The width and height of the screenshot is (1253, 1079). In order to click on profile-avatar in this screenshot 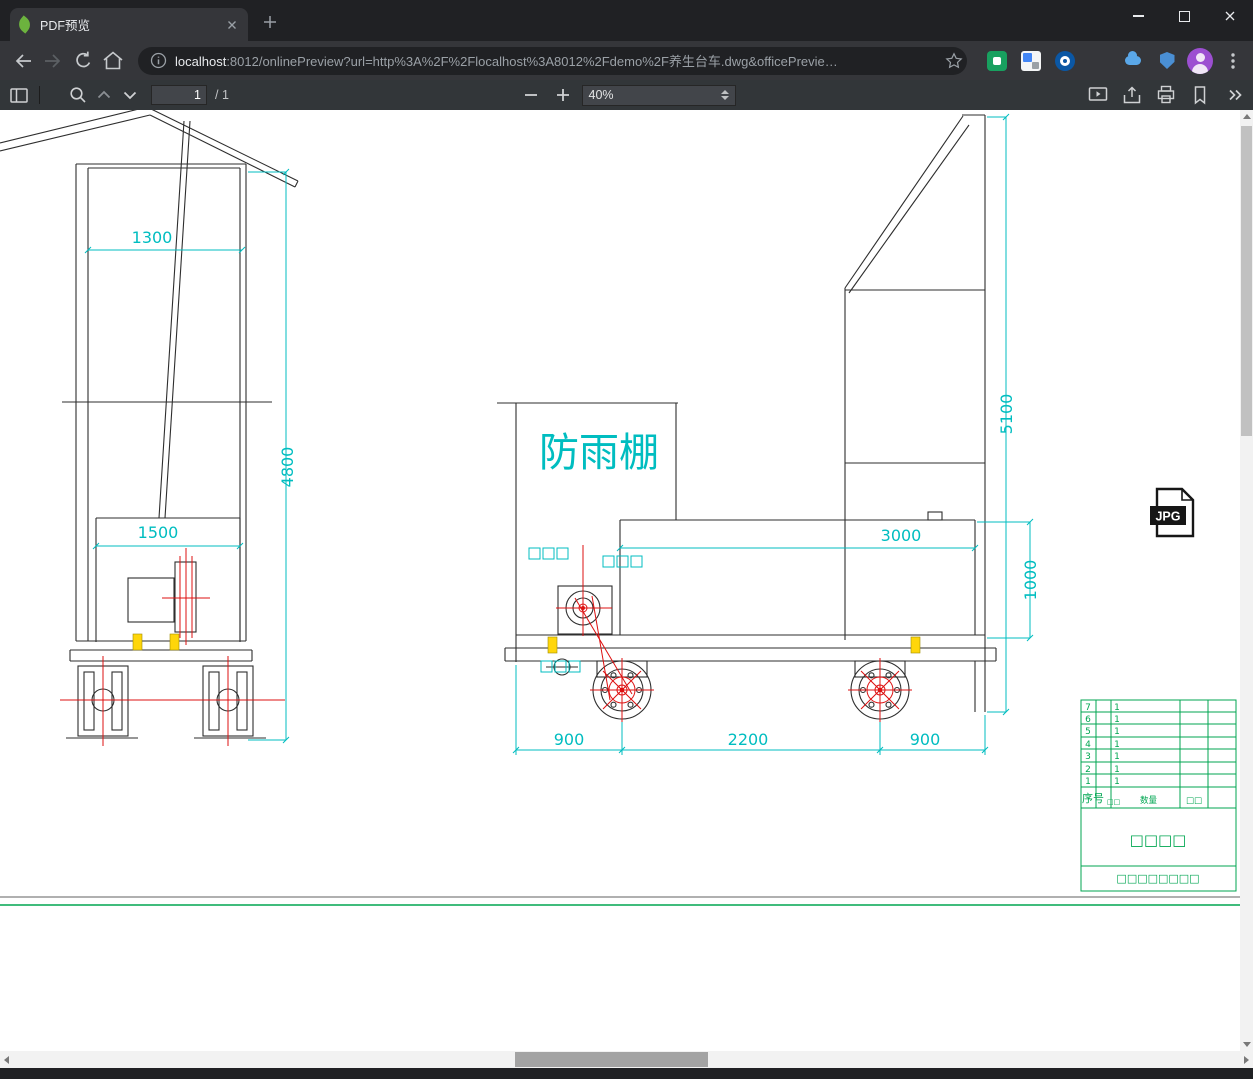, I will do `click(1200, 60)`.